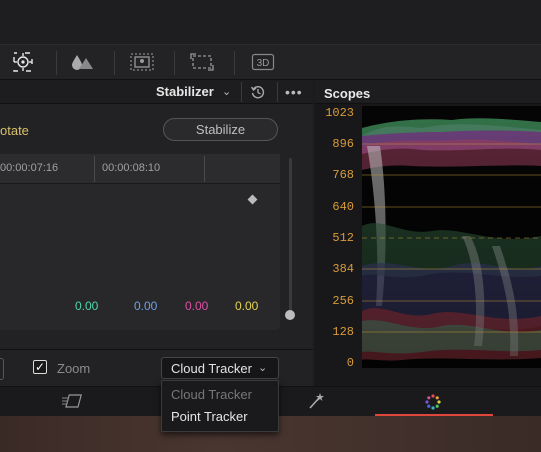 The height and width of the screenshot is (452, 541). I want to click on palette-toolbar: 3D, so click(270, 62).